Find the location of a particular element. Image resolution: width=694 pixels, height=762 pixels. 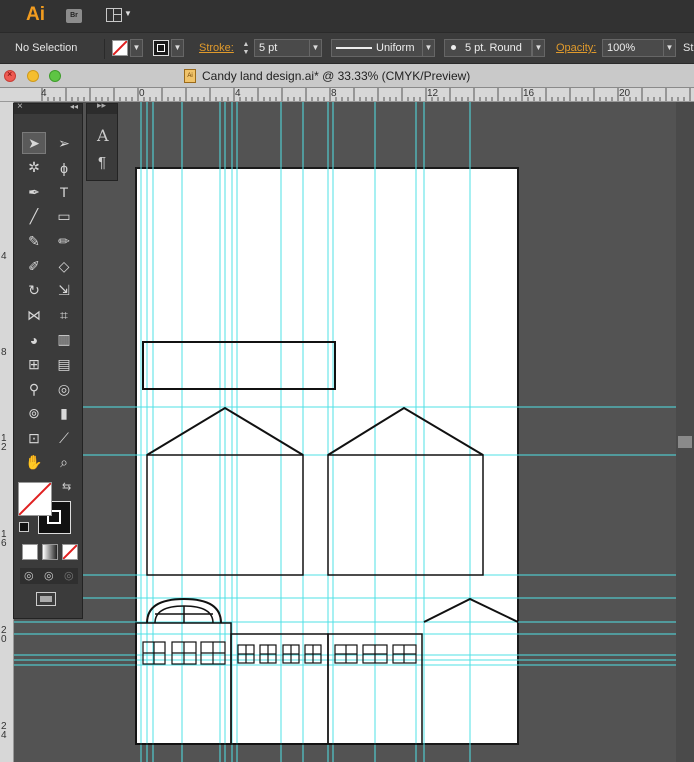

minimize-window-icon is located at coordinates (33, 76).